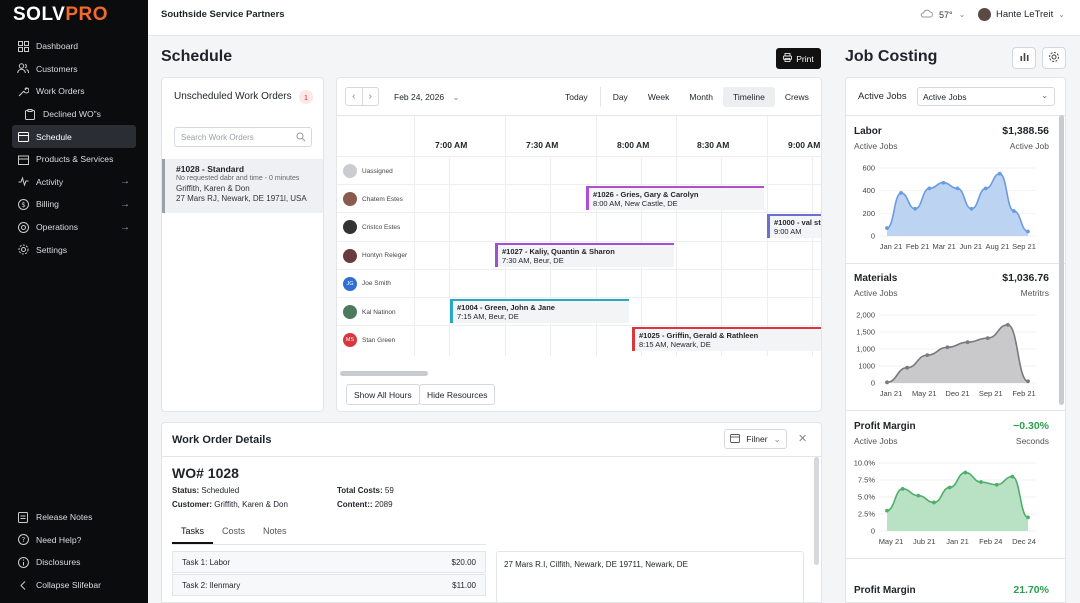 The height and width of the screenshot is (603, 1080). Describe the element at coordinates (1024, 58) in the screenshot. I see `chart-view-button` at that location.